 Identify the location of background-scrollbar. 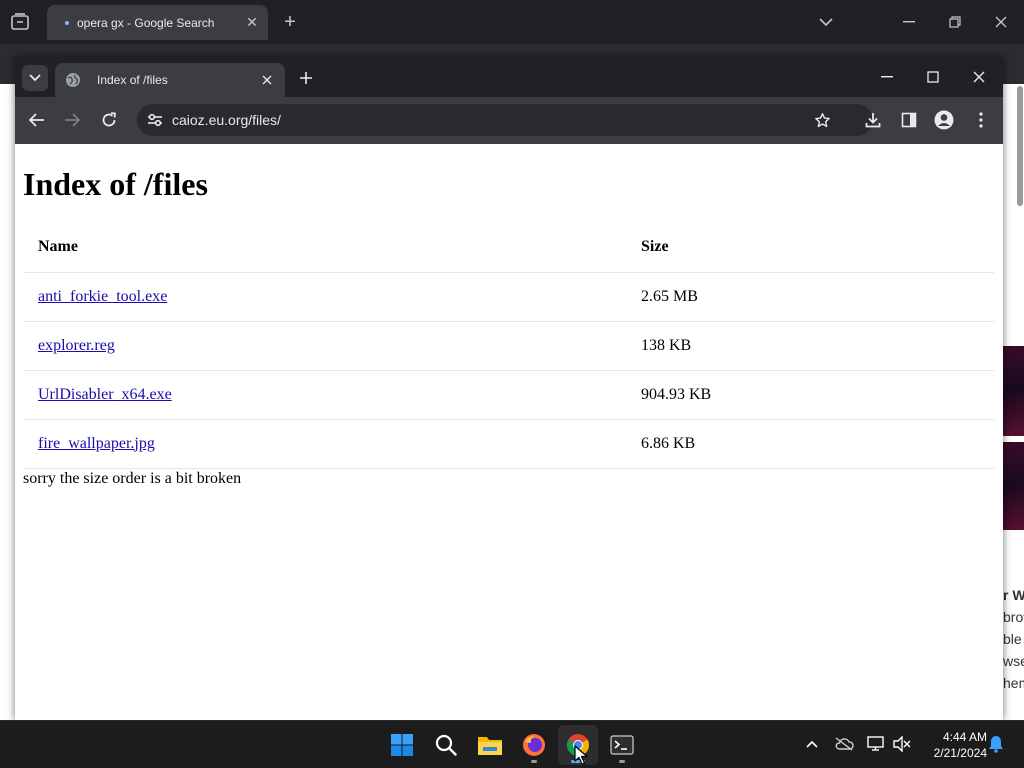
(1020, 146).